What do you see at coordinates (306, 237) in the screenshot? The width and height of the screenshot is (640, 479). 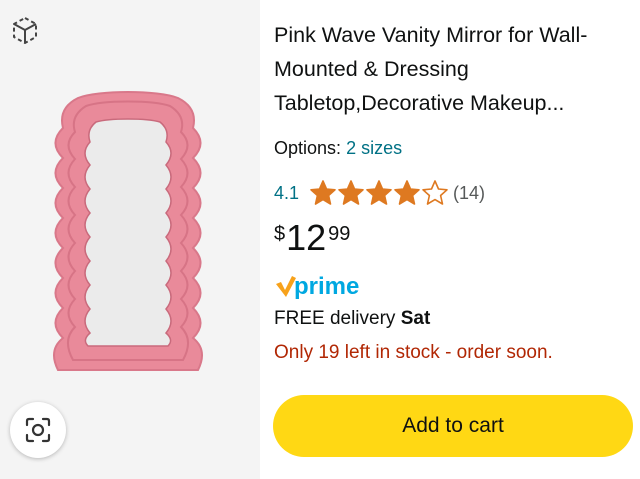 I see `price-whole: 12` at bounding box center [306, 237].